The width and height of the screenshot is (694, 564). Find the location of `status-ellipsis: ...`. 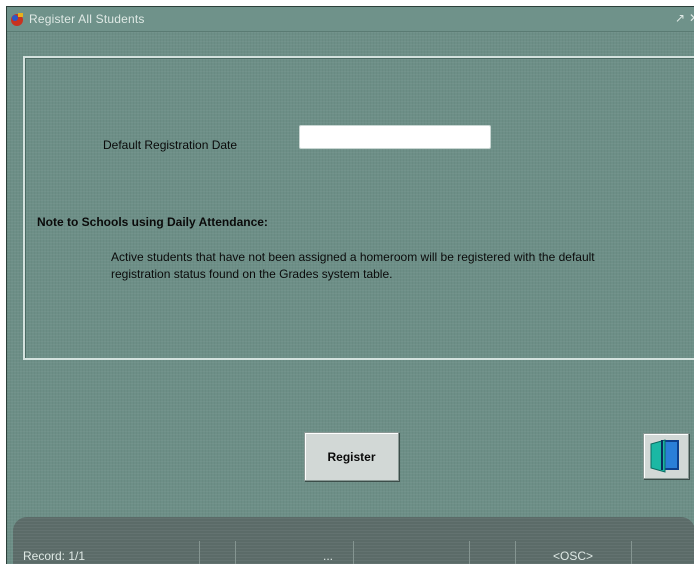

status-ellipsis: ... is located at coordinates (328, 556).